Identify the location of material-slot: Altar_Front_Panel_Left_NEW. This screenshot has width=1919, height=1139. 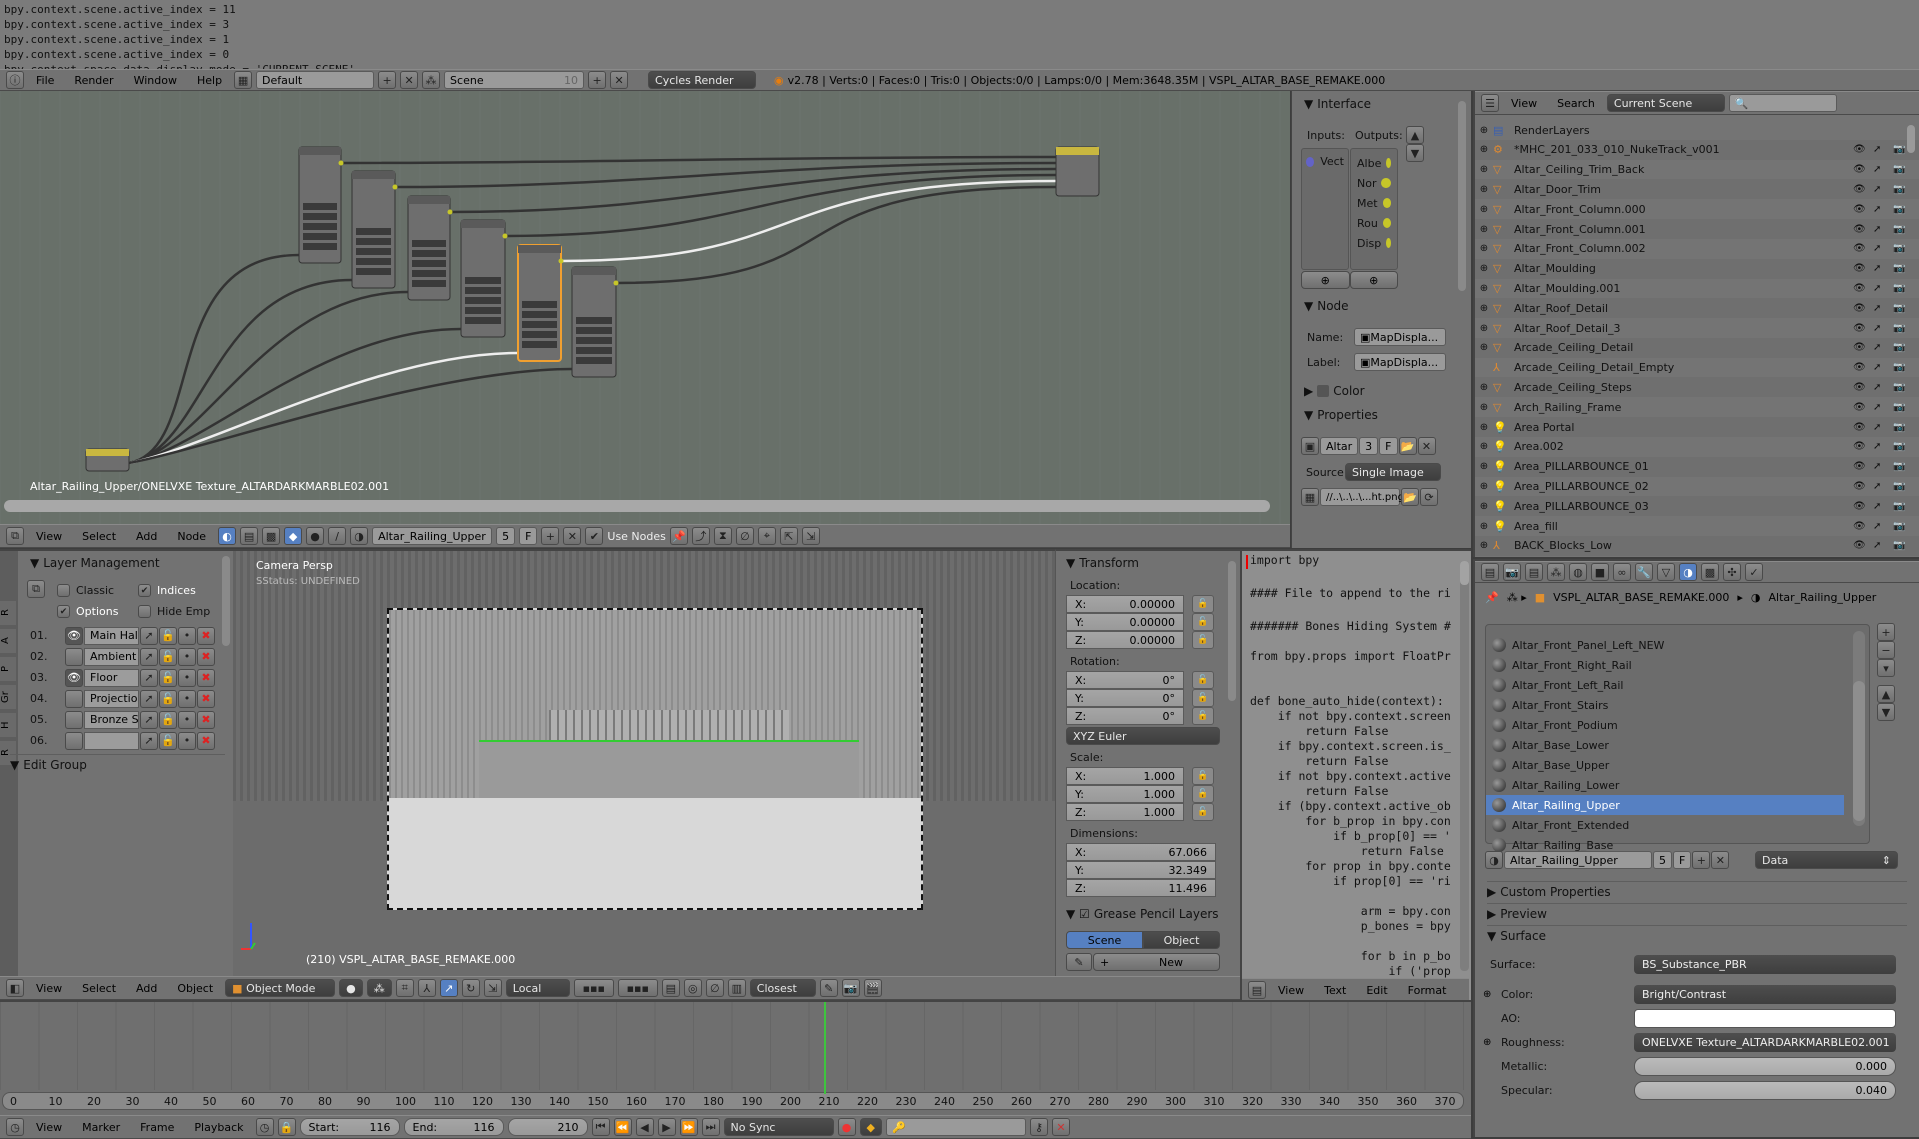
(1665, 645).